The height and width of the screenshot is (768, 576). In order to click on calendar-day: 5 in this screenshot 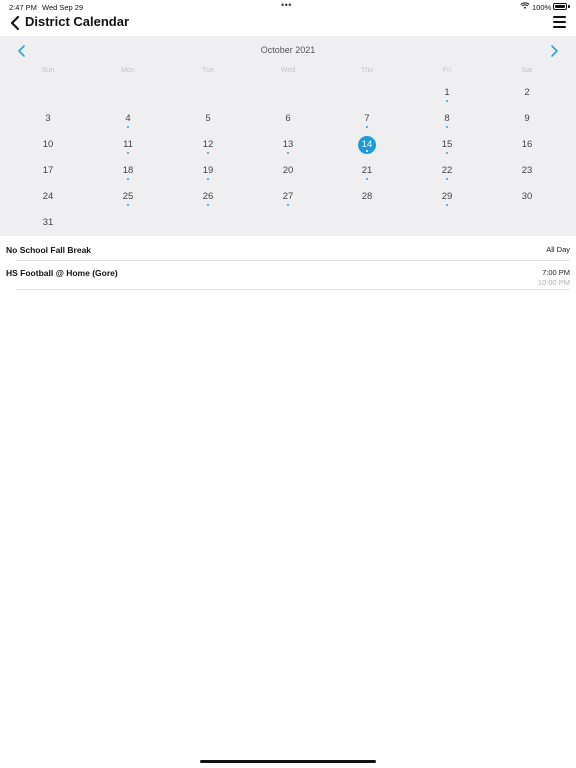, I will do `click(208, 119)`.